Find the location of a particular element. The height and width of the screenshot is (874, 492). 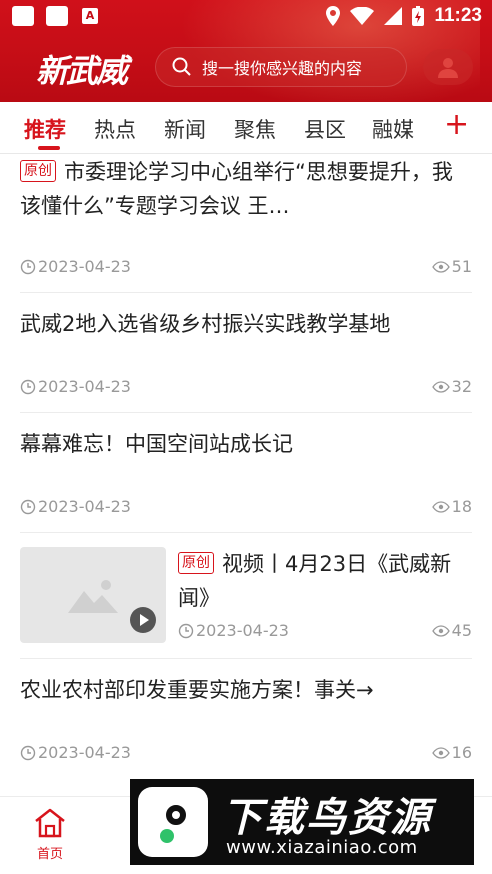

watermark-logo-ring is located at coordinates (176, 815).